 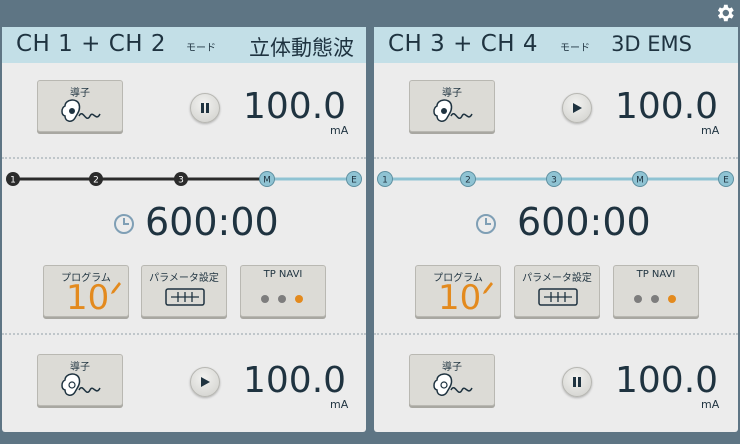 What do you see at coordinates (91, 44) in the screenshot?
I see `channel-title: CH 1 + CH 2` at bounding box center [91, 44].